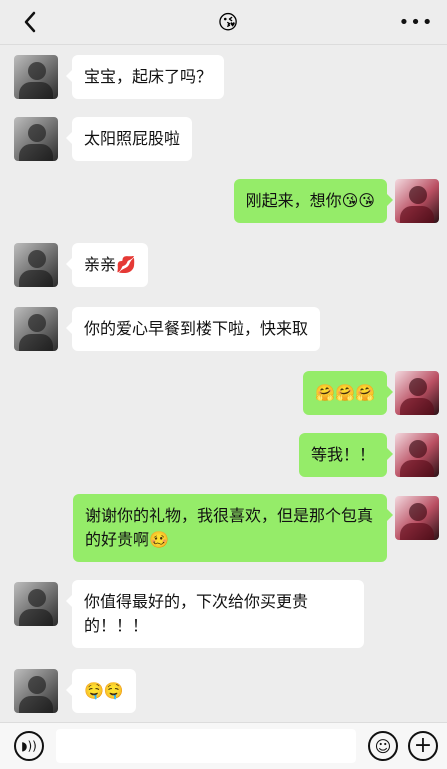  I want to click on message-row: 🤗🤗🤗, so click(223, 393).